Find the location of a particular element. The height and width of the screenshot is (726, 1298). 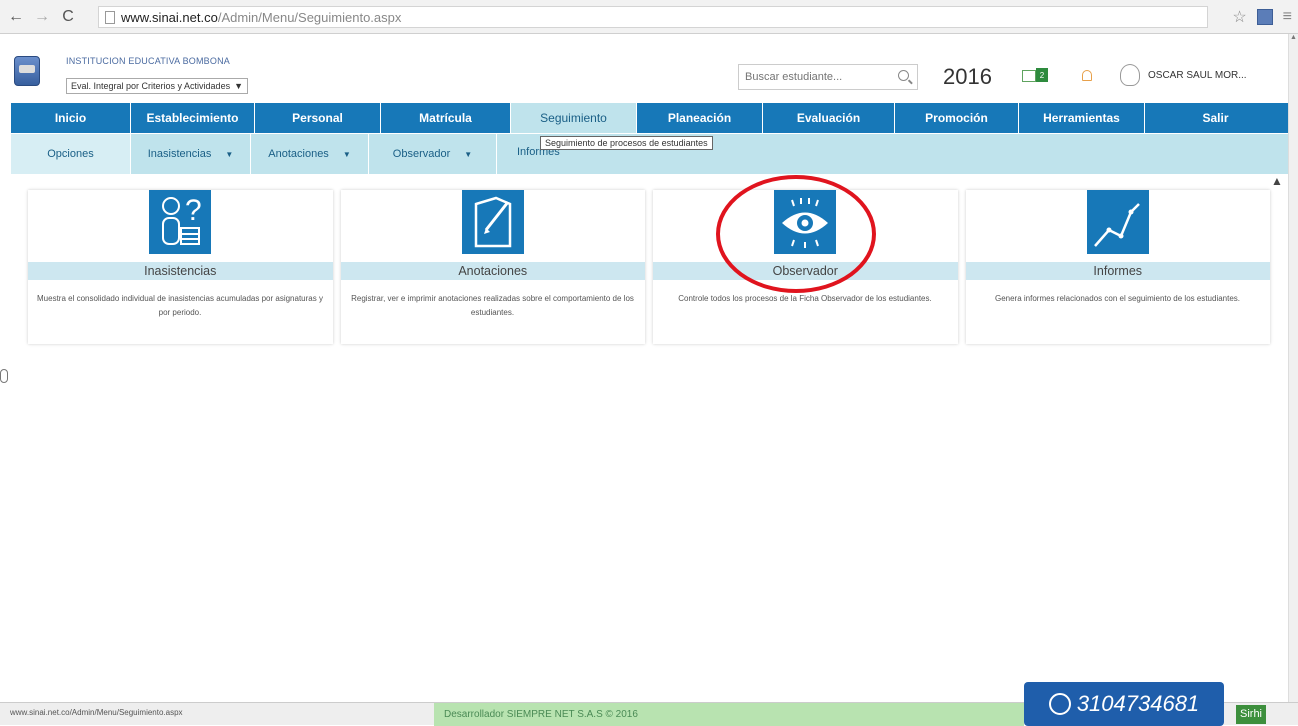

back-arrow-icon: ← is located at coordinates (16, 17).